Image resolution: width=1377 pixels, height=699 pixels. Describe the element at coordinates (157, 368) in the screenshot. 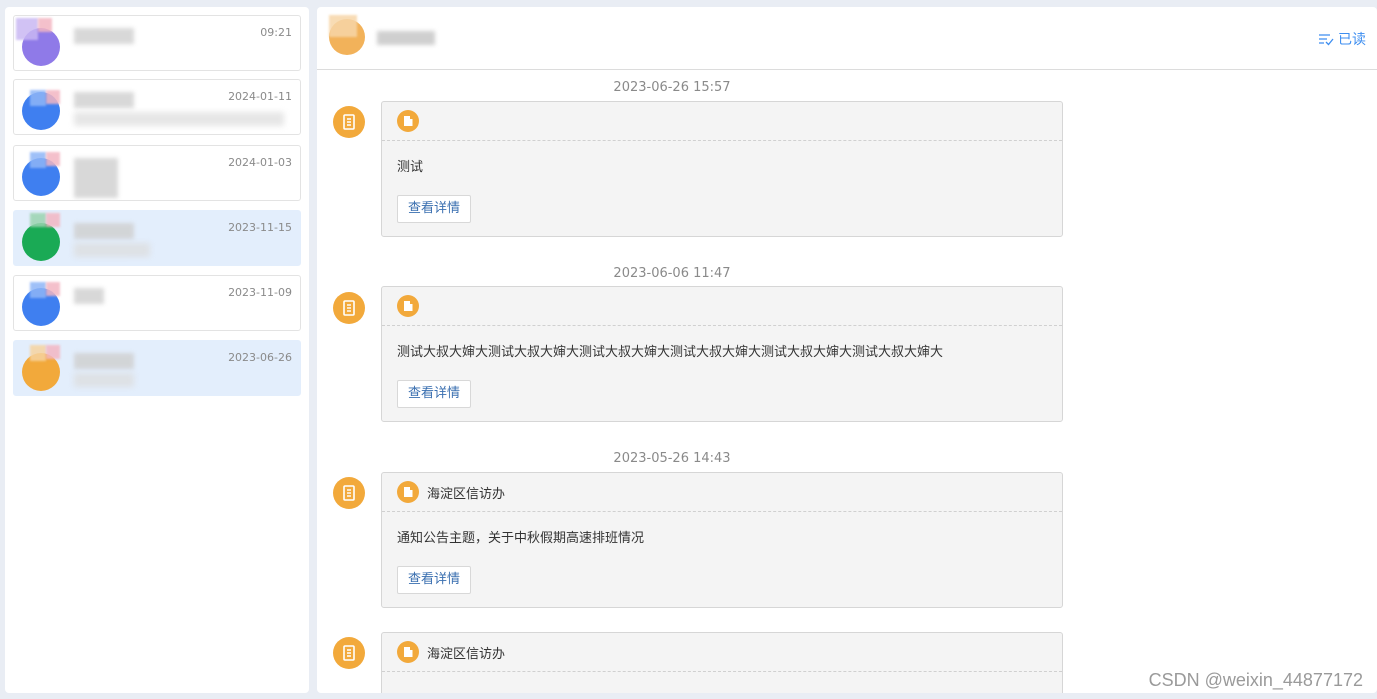

I see `conversation-item: 2023-06-26` at that location.